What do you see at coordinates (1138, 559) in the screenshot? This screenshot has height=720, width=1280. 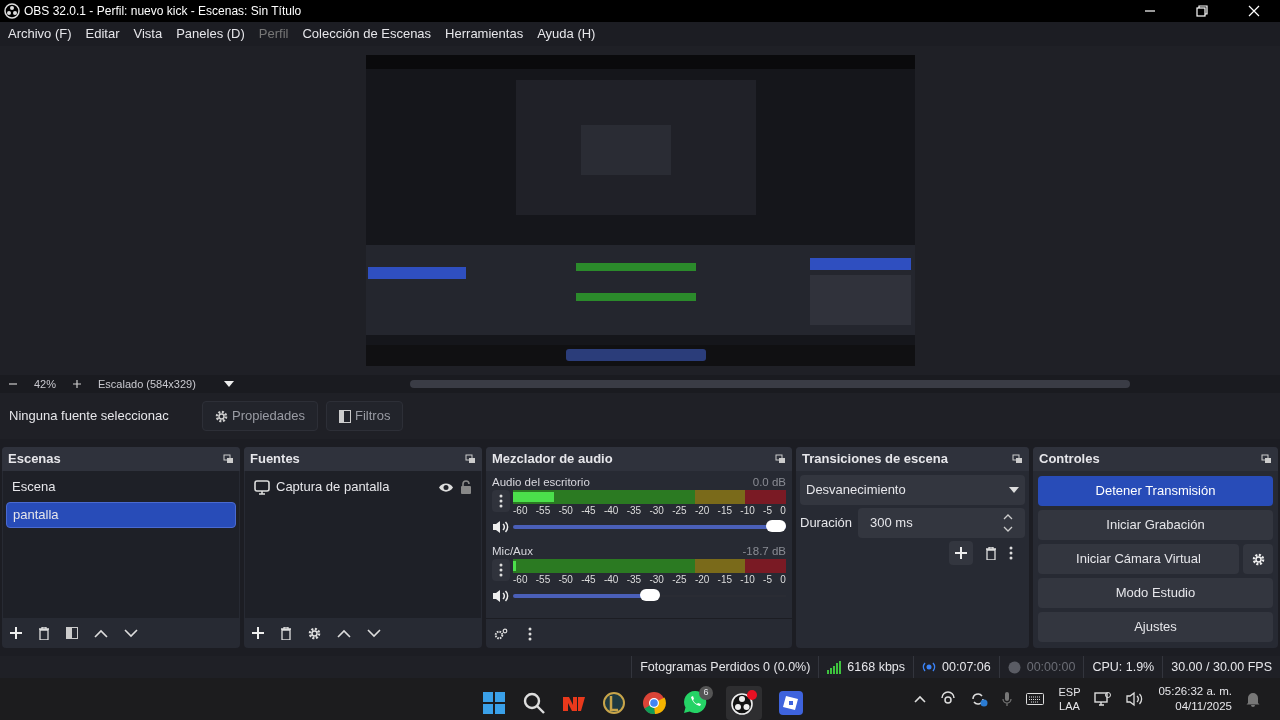 I see `control-button: Iniciar Cámara Virtual` at bounding box center [1138, 559].